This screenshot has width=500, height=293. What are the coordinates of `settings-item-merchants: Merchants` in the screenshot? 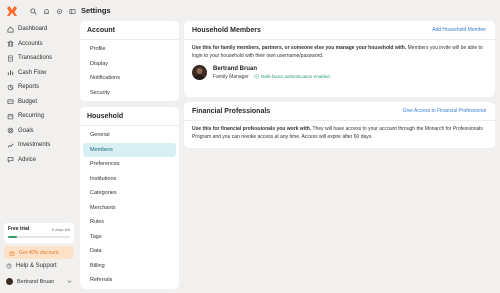 It's located at (129, 208).